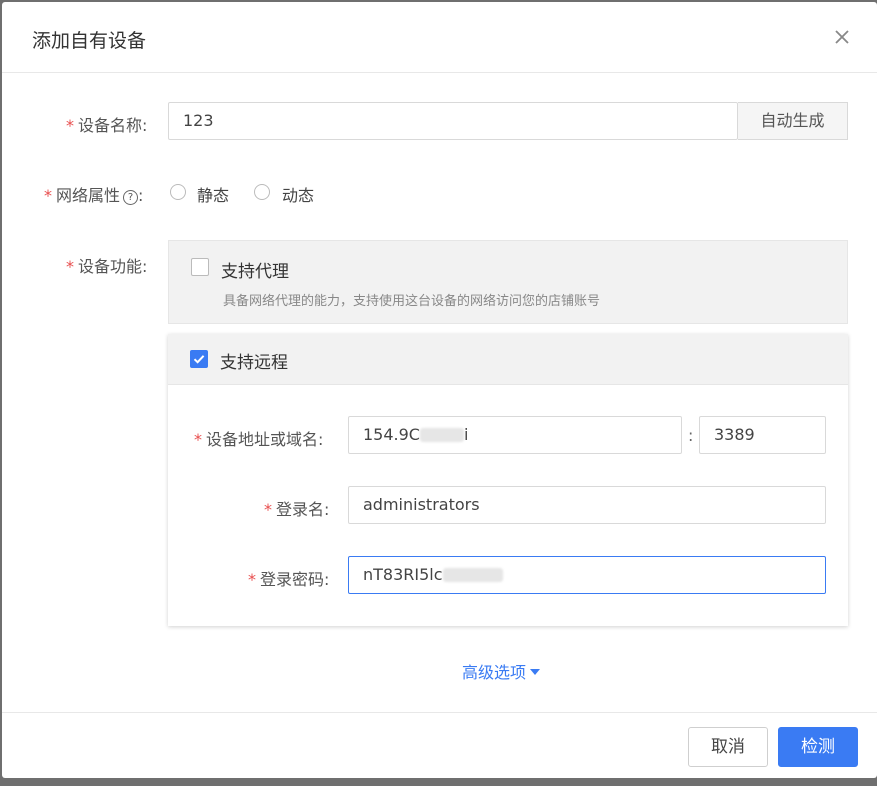 This screenshot has height=786, width=877. What do you see at coordinates (535, 672) in the screenshot?
I see `caret-down-icon` at bounding box center [535, 672].